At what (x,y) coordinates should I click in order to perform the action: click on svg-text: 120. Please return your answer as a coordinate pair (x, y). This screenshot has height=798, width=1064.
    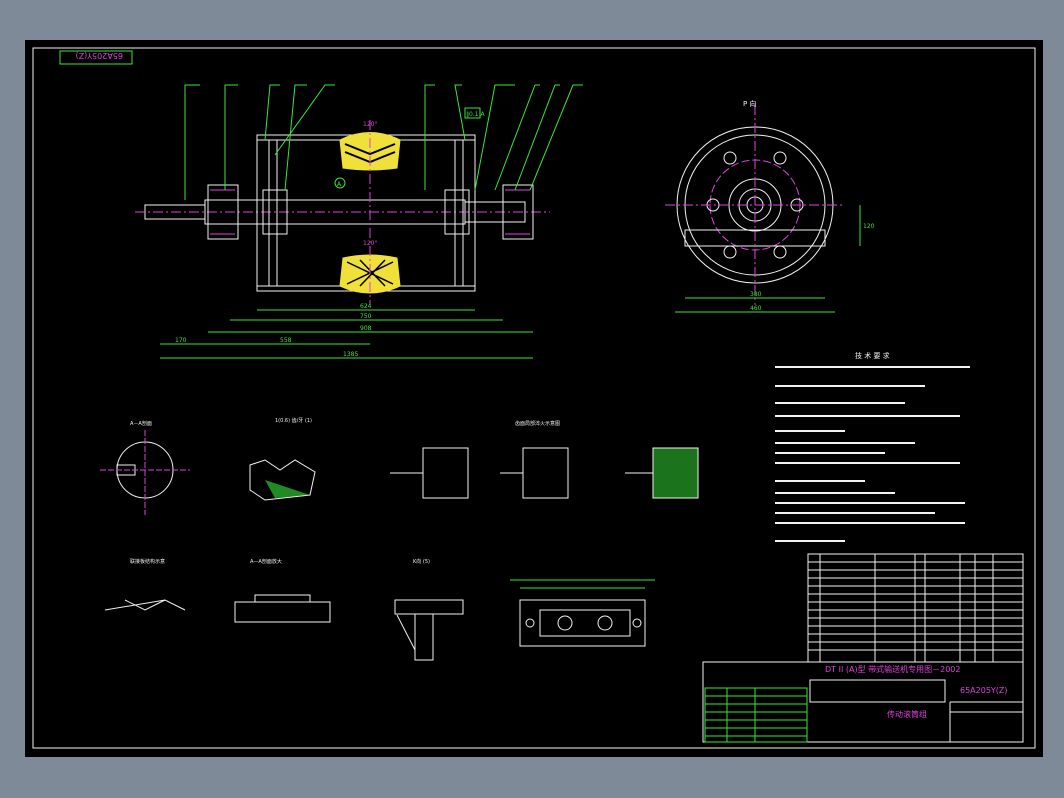
    Looking at the image, I should click on (869, 226).